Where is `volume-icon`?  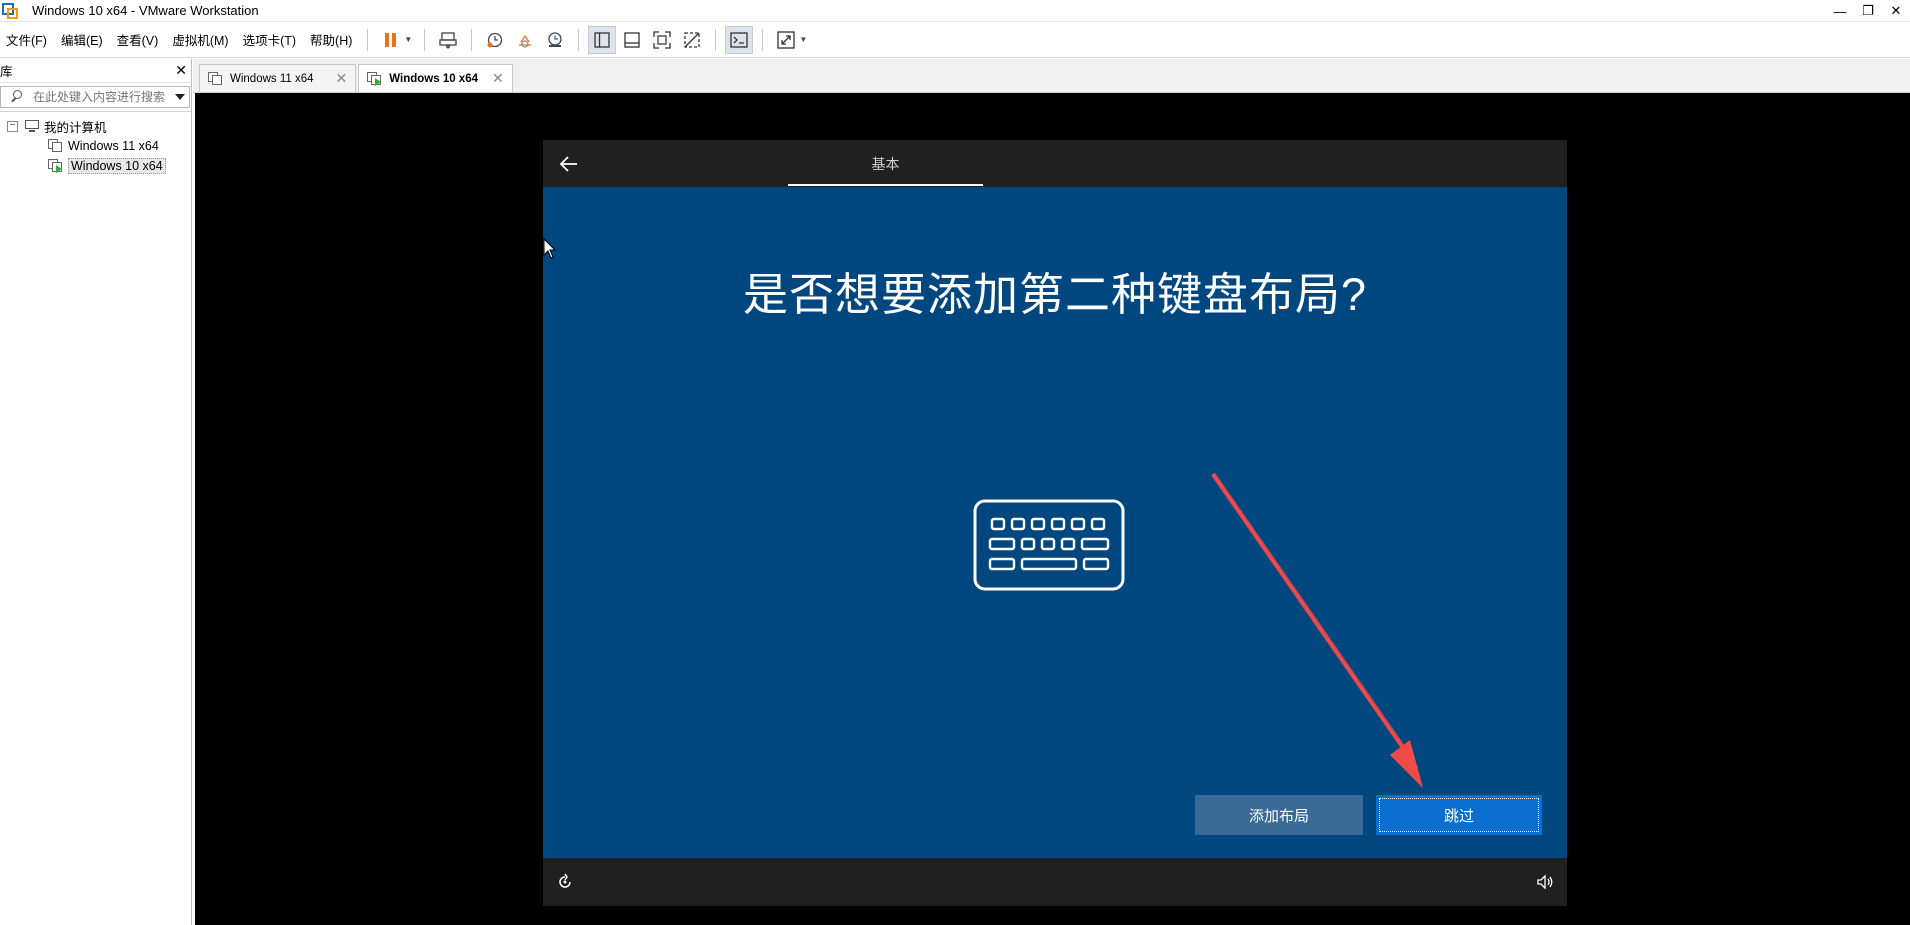
volume-icon is located at coordinates (1545, 882).